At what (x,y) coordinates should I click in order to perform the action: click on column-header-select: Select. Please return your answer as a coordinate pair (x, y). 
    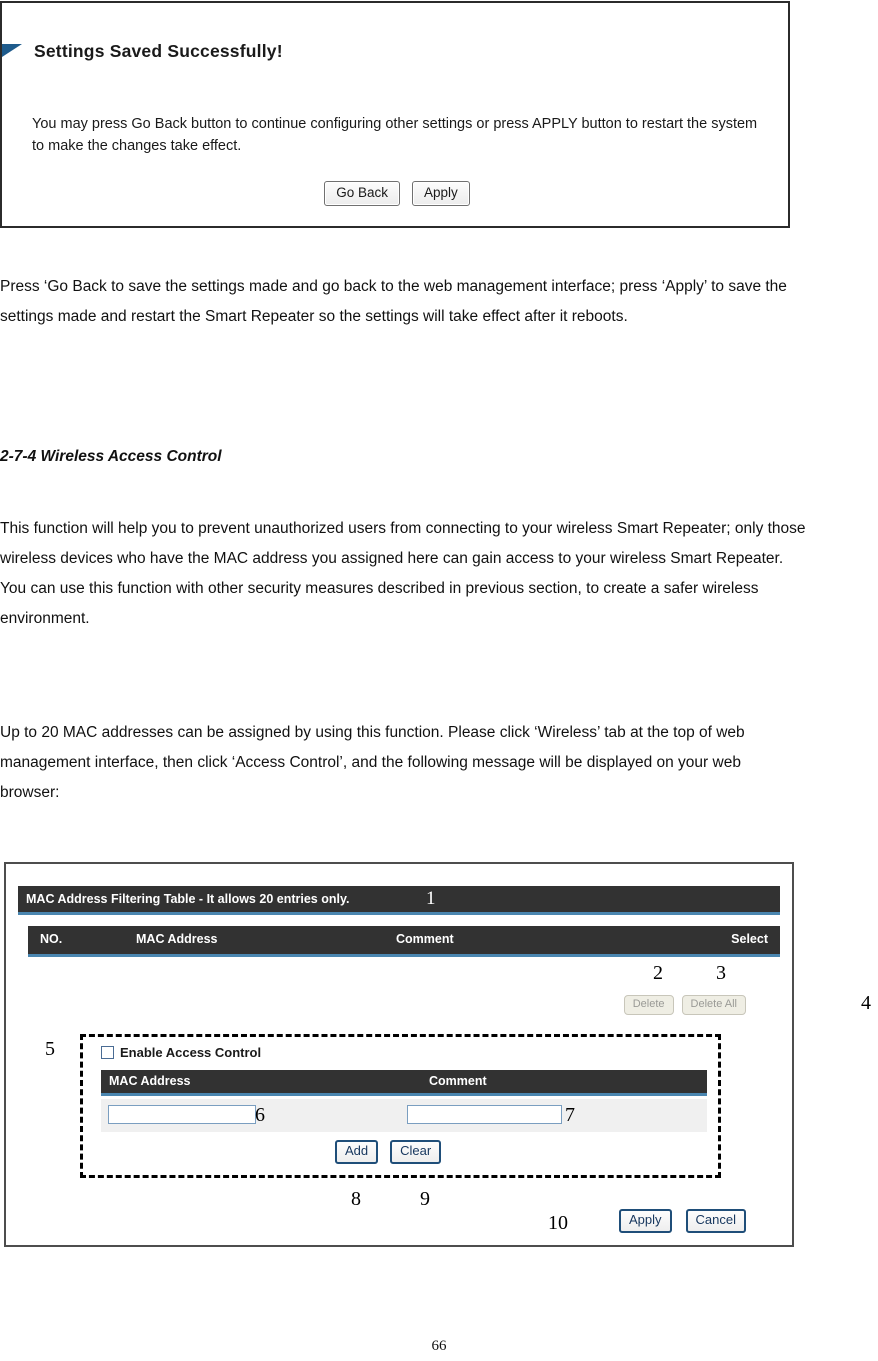
    Looking at the image, I should click on (749, 939).